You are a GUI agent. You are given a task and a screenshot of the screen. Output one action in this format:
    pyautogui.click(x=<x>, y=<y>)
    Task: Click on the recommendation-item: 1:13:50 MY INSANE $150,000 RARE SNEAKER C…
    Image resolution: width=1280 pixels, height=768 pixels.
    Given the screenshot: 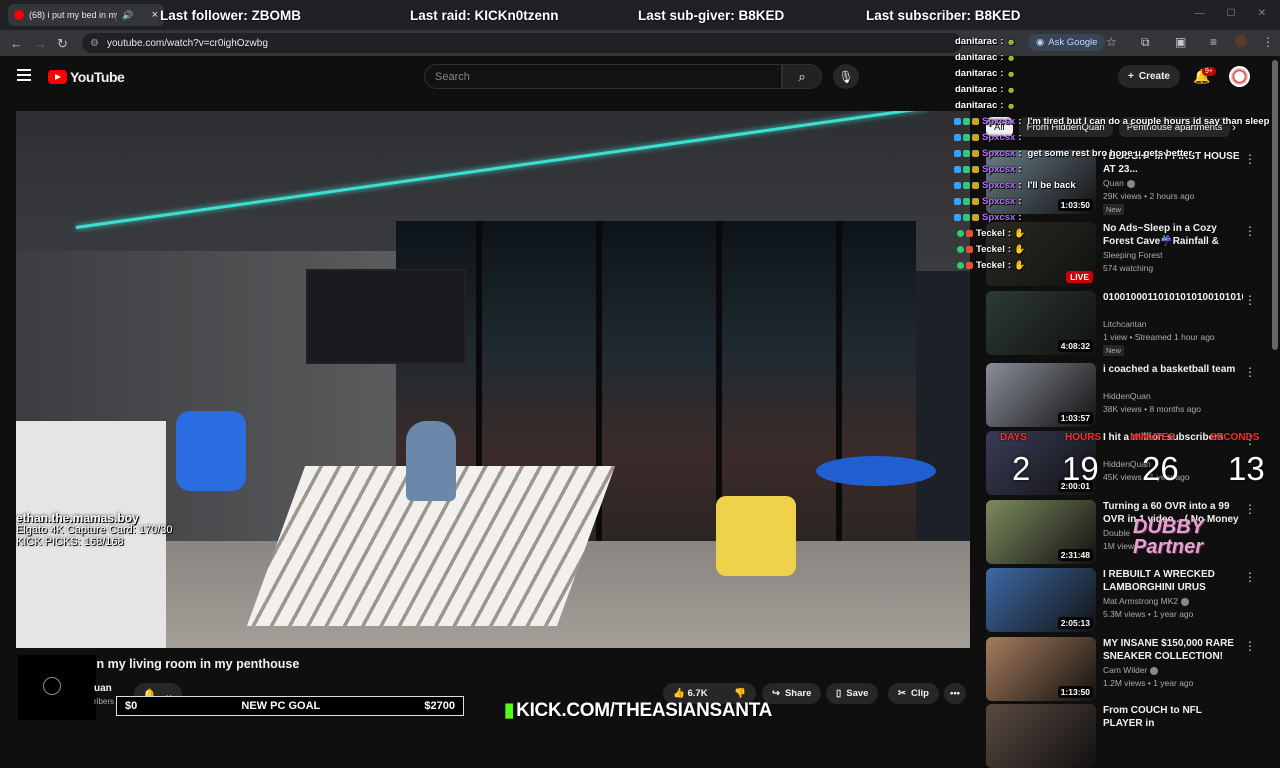 What is the action you would take?
    pyautogui.click(x=1126, y=669)
    